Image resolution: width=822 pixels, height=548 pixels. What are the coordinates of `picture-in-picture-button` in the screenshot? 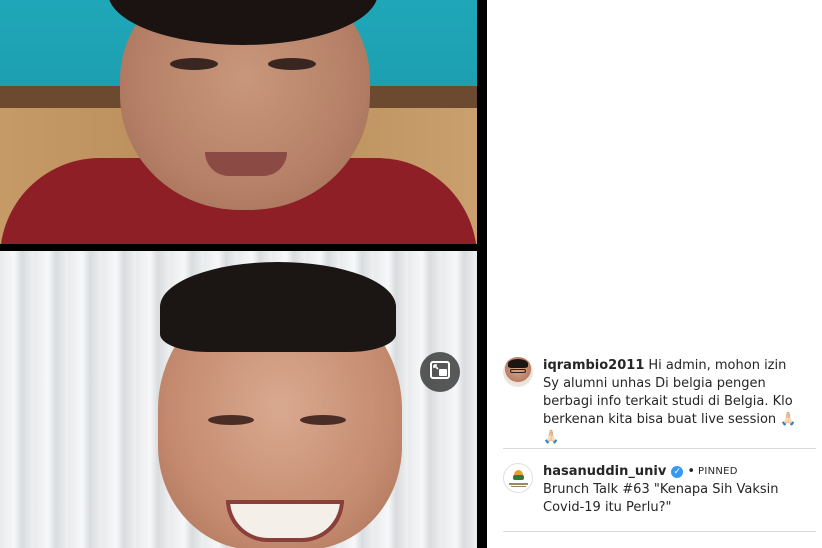 It's located at (440, 372).